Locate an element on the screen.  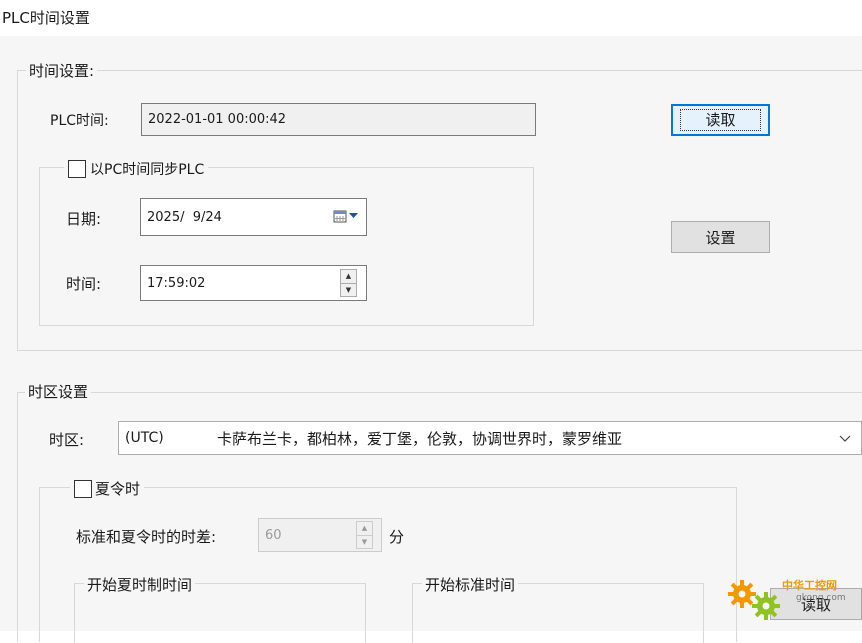
timezone-label: 时区: is located at coordinates (67, 440).